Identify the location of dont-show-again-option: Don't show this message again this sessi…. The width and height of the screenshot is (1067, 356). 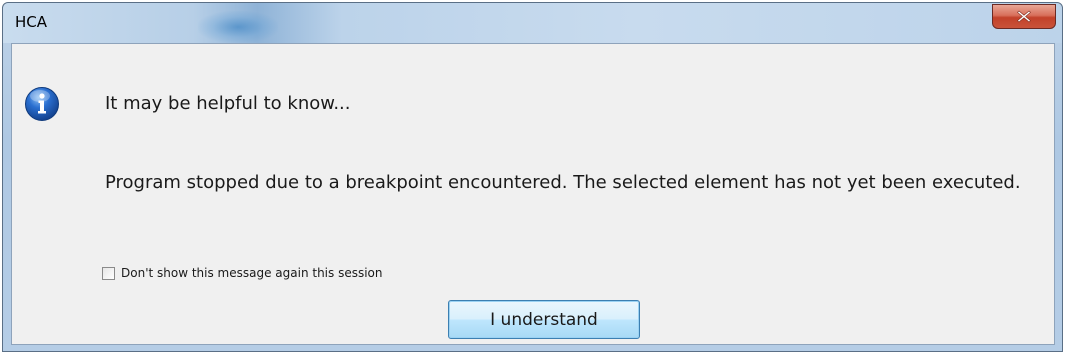
(242, 273).